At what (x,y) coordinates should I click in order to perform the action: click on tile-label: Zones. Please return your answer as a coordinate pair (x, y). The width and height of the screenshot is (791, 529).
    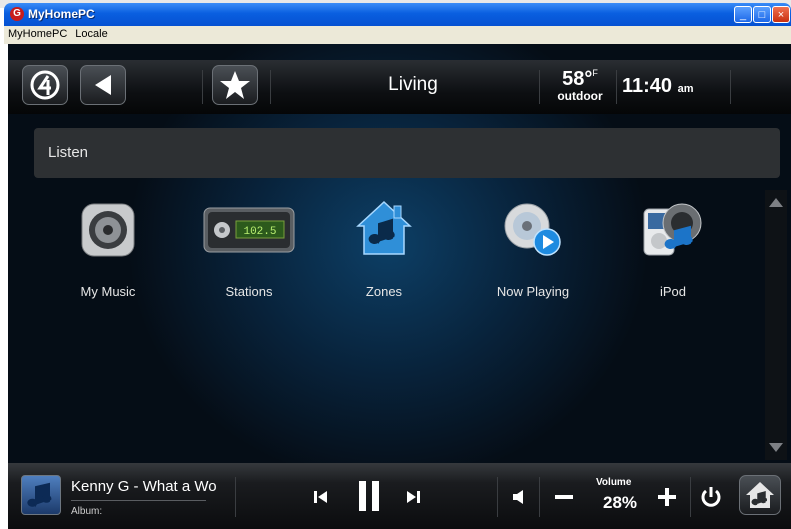
    Looking at the image, I should click on (384, 291).